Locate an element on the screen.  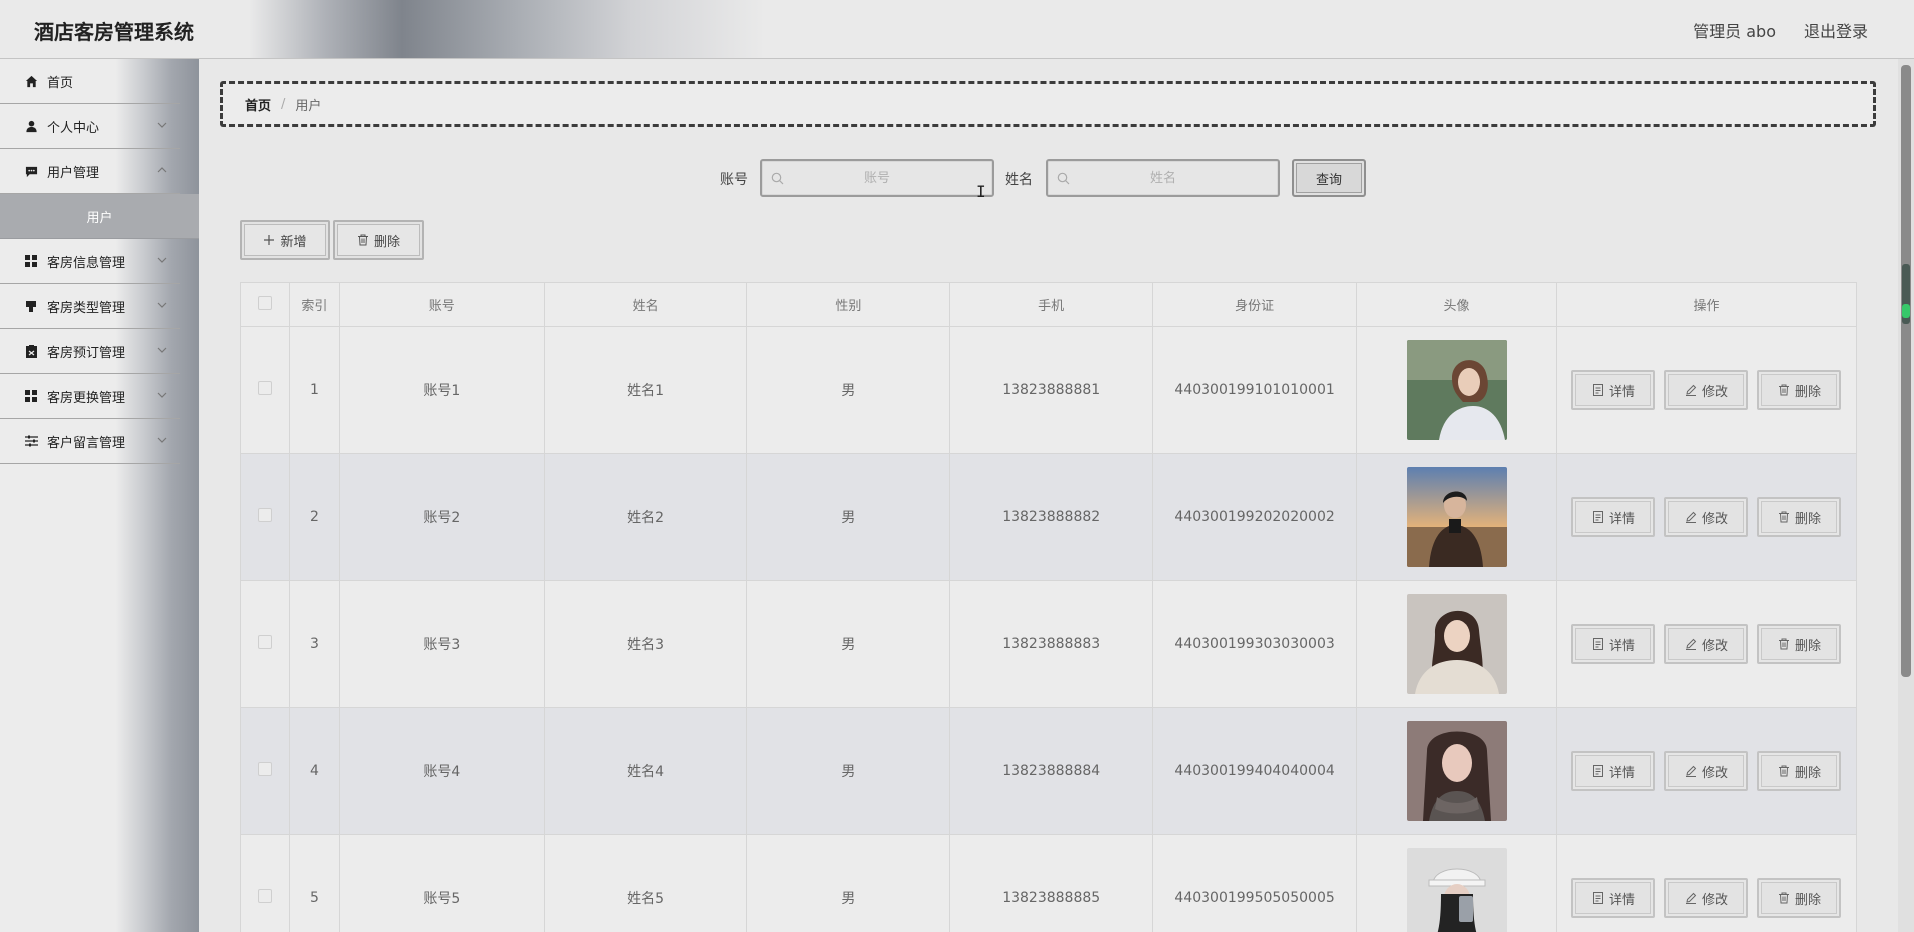
name-search-field is located at coordinates (1163, 178).